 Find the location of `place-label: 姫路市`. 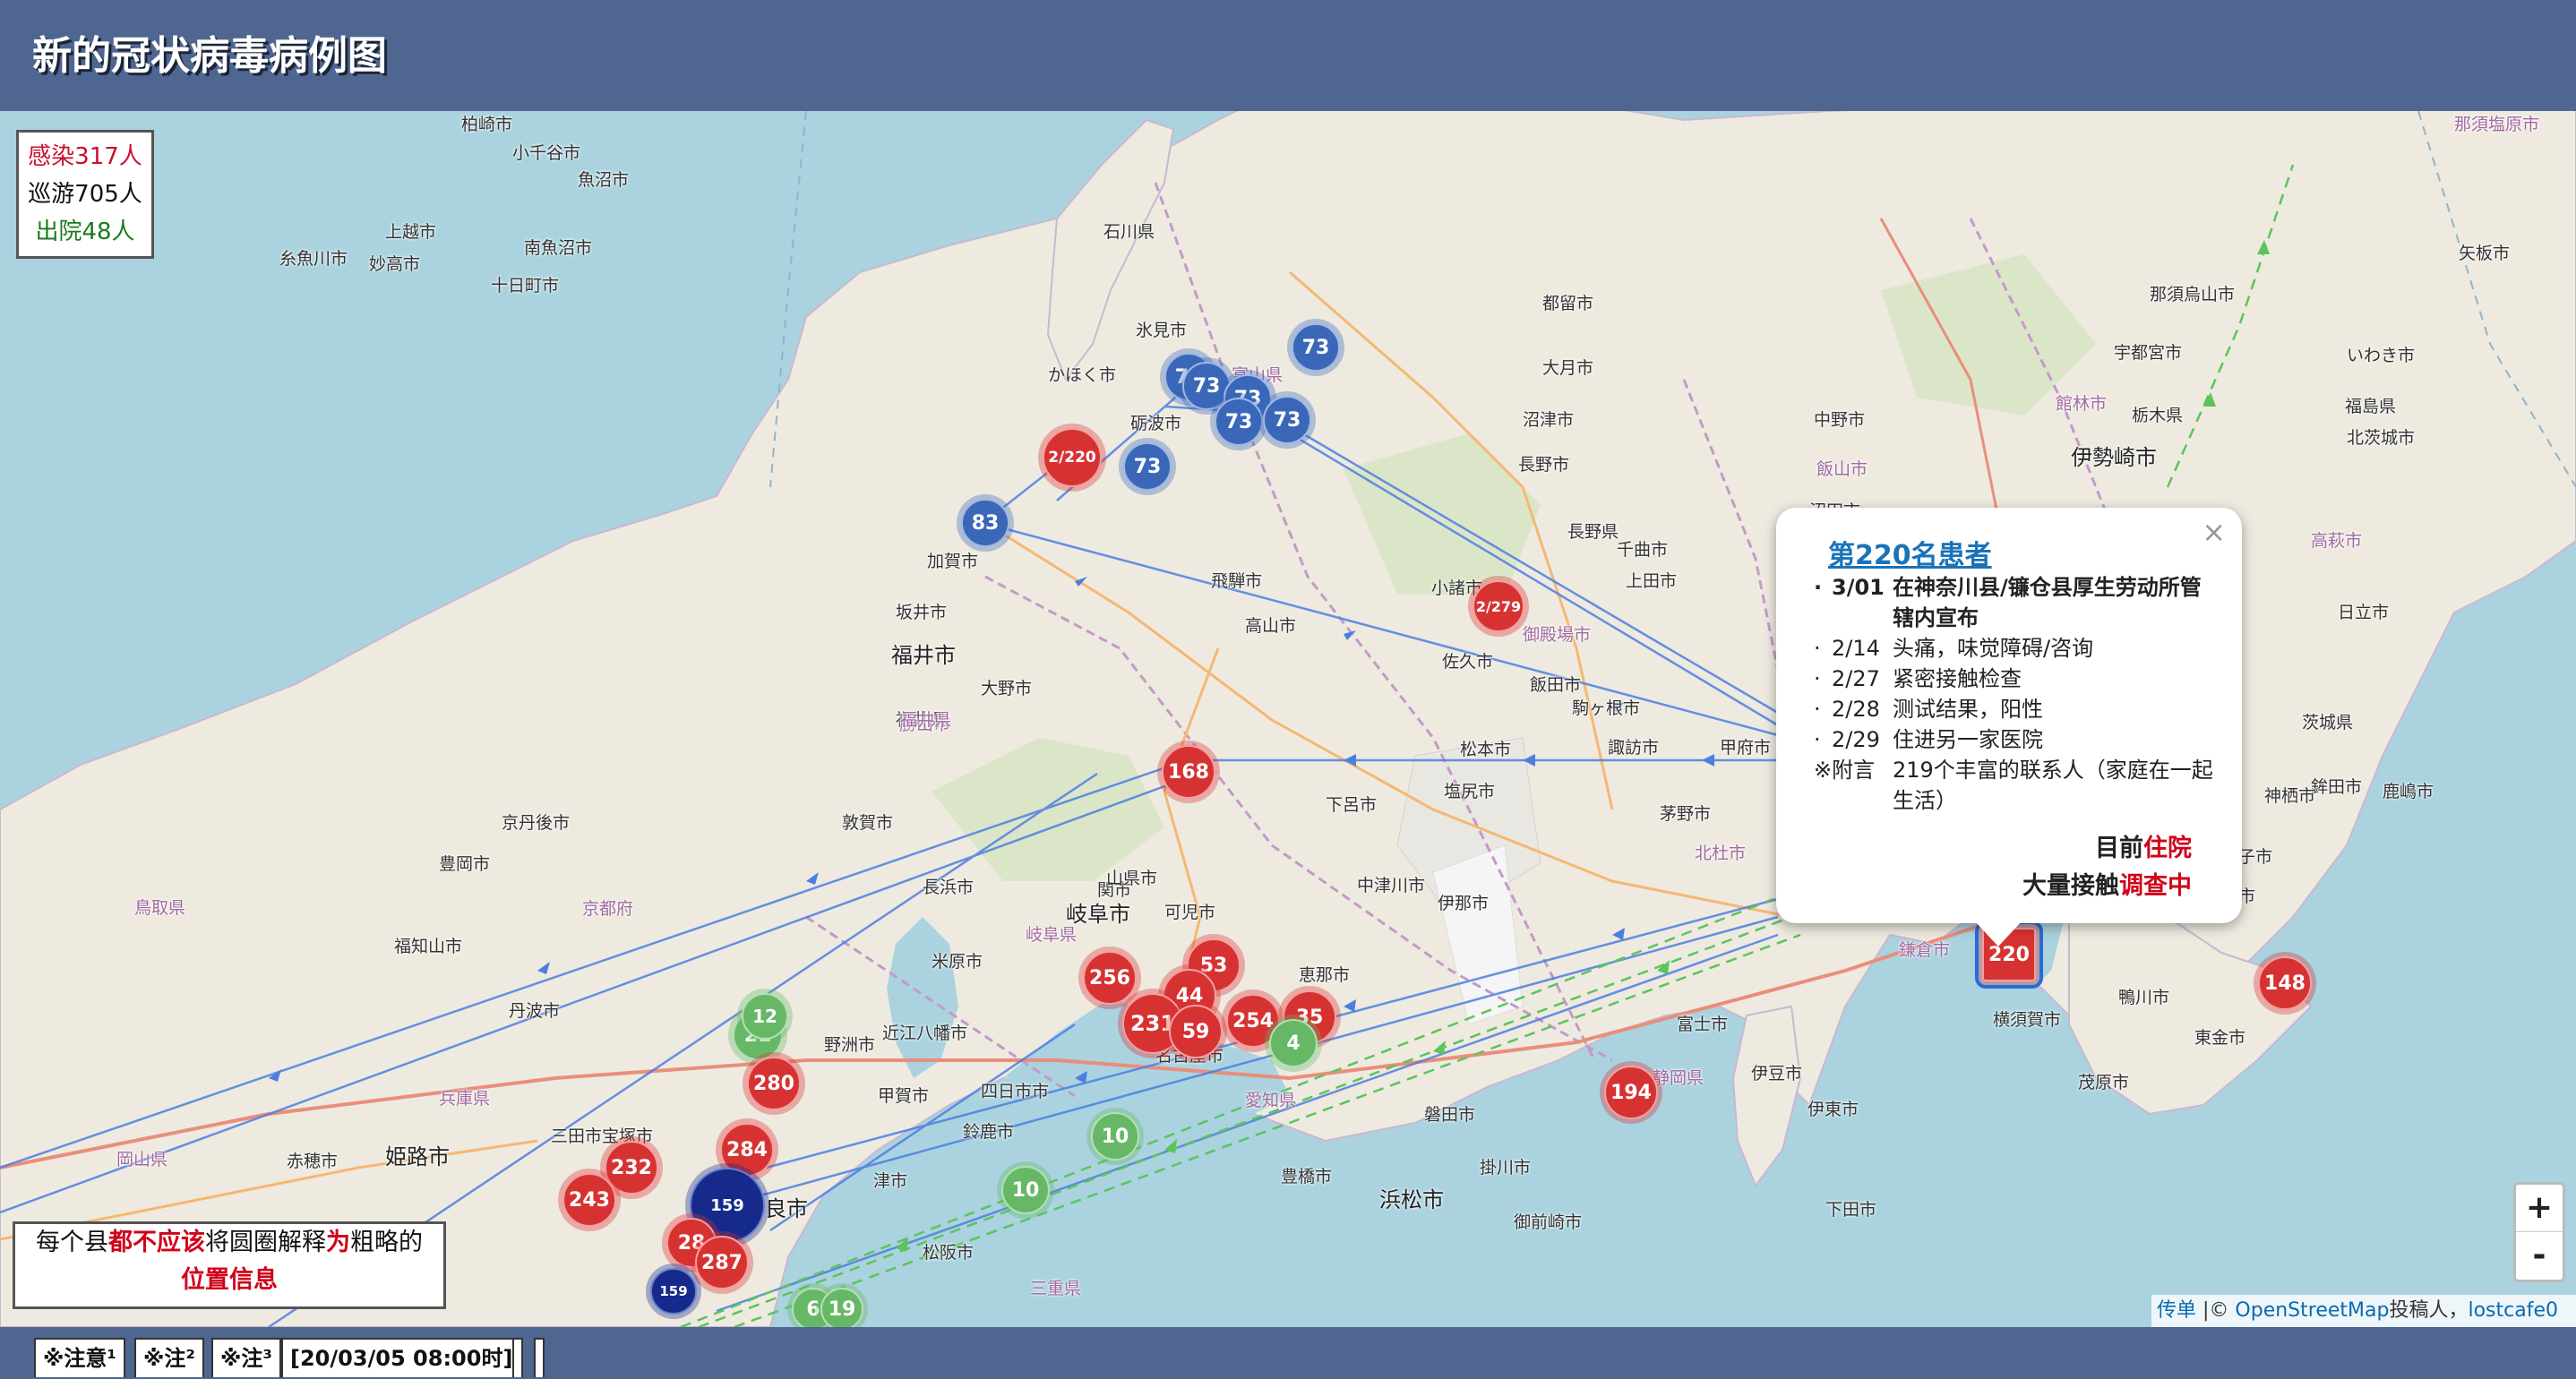

place-label: 姫路市 is located at coordinates (417, 1156).